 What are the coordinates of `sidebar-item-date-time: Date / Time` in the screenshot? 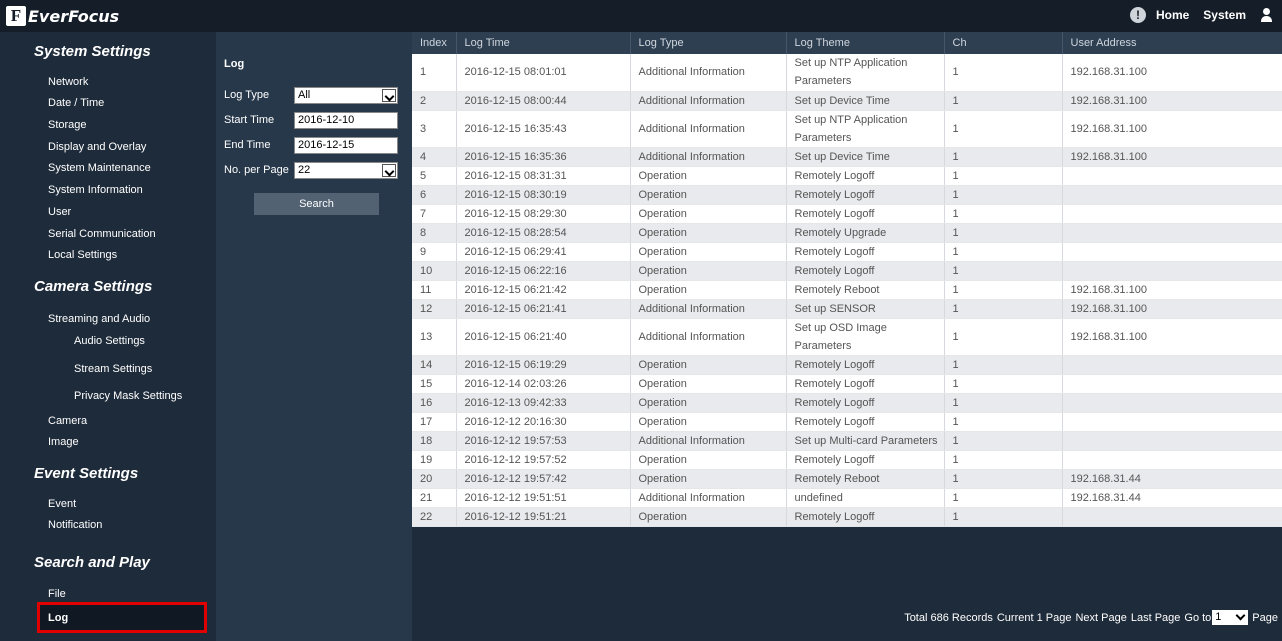 It's located at (76, 103).